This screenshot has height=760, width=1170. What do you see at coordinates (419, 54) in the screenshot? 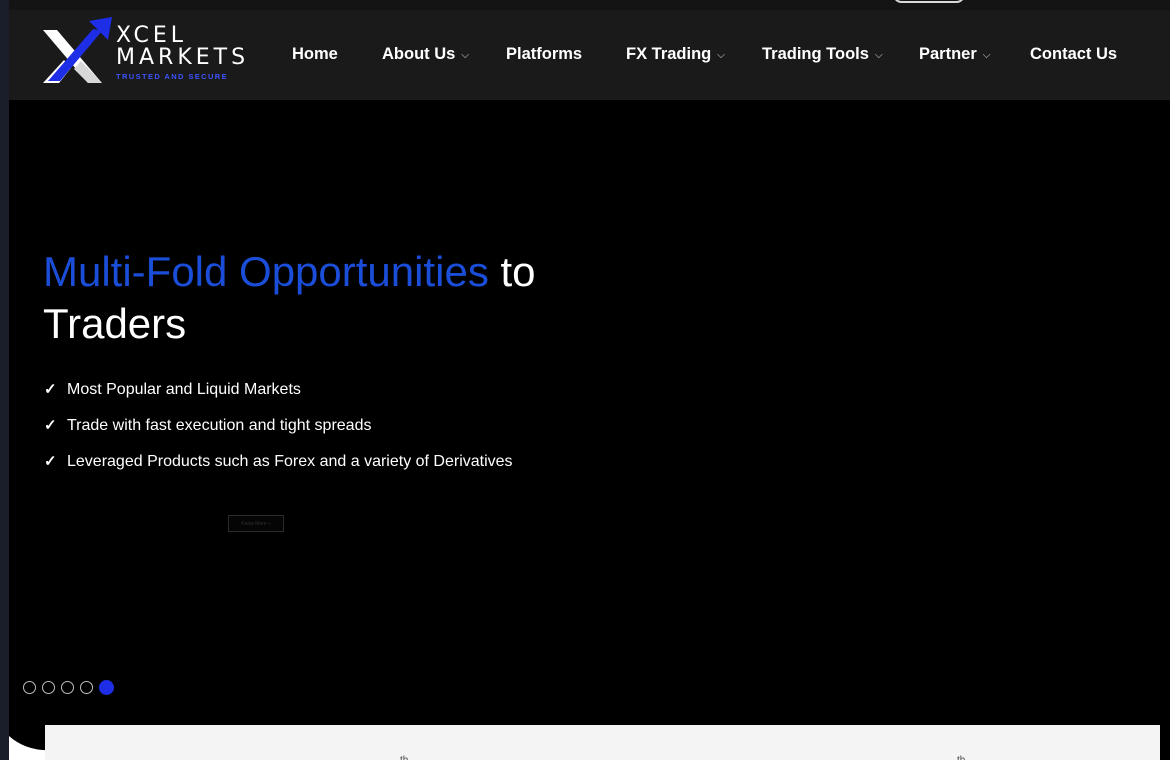
I see `nav-item-label: About Us` at bounding box center [419, 54].